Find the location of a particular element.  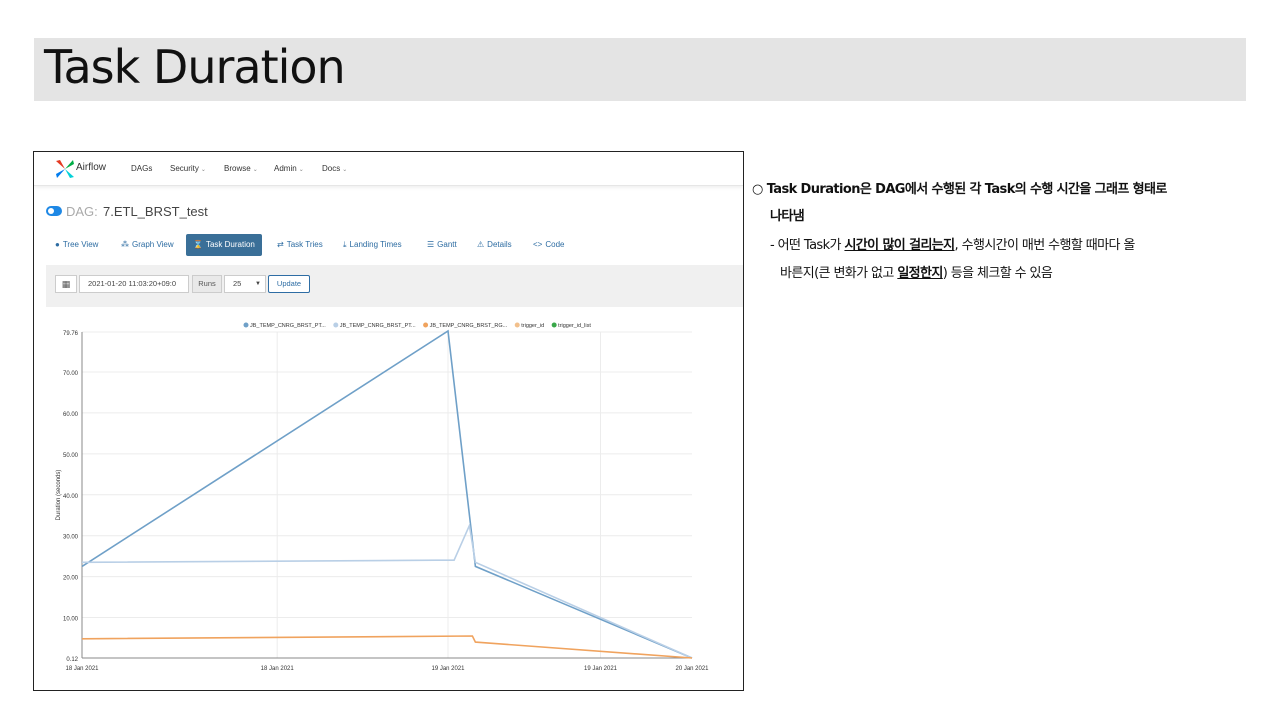

nav-security: Security ⌄ is located at coordinates (188, 168).